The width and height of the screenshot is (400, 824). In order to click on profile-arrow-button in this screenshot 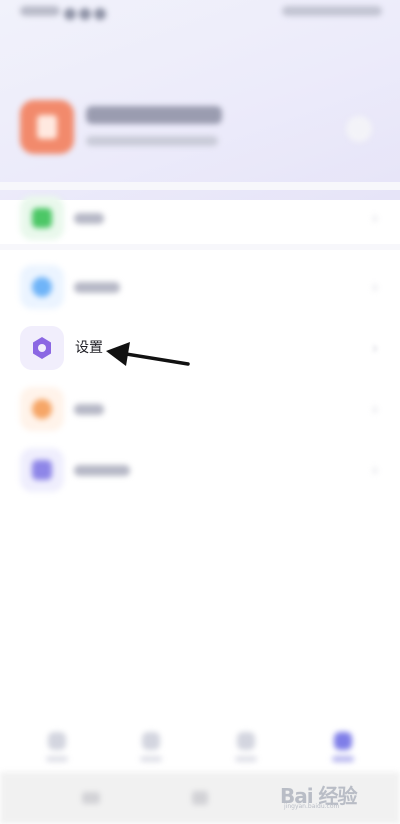, I will do `click(359, 129)`.